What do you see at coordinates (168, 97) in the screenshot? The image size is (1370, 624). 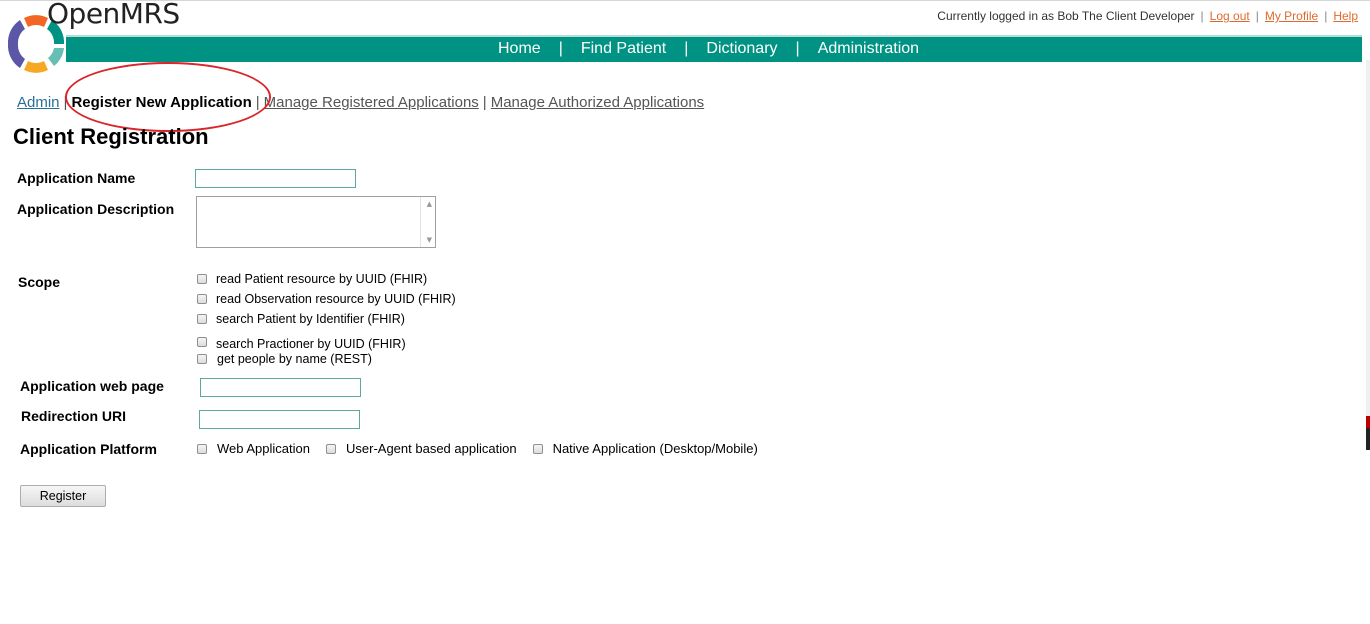 I see `annotation-circle` at bounding box center [168, 97].